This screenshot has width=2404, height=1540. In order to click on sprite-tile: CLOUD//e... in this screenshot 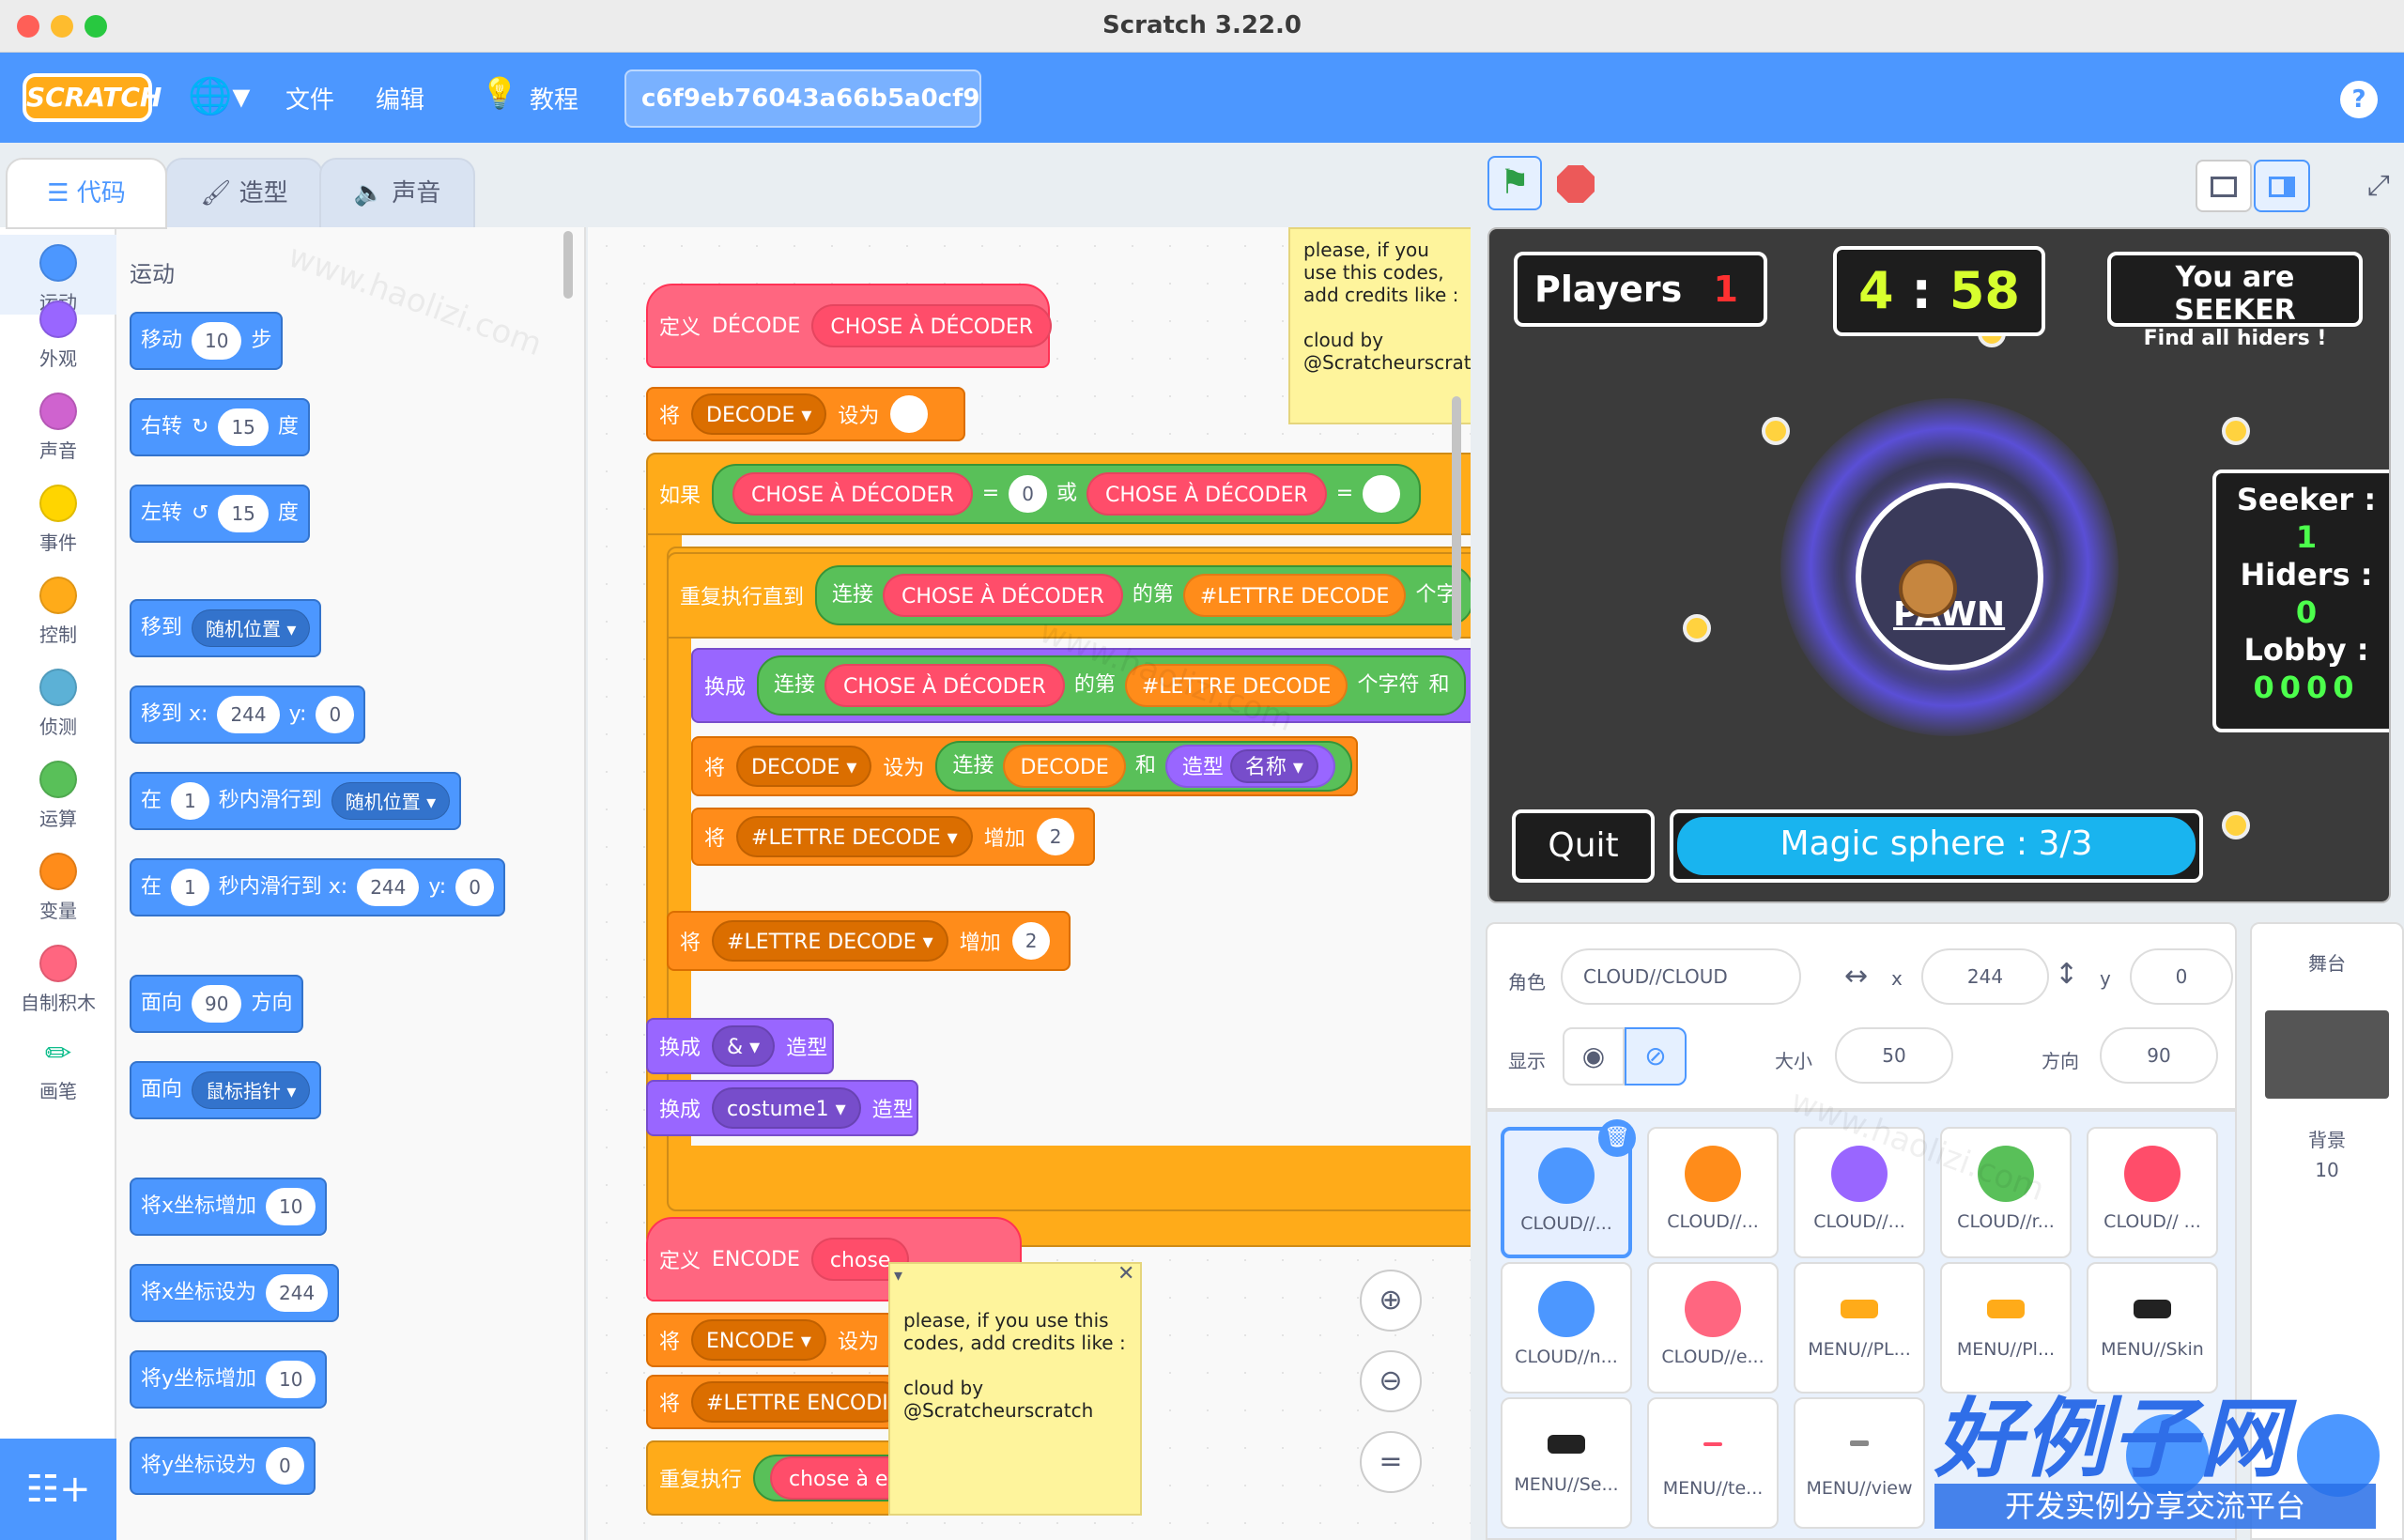, I will do `click(1713, 1328)`.